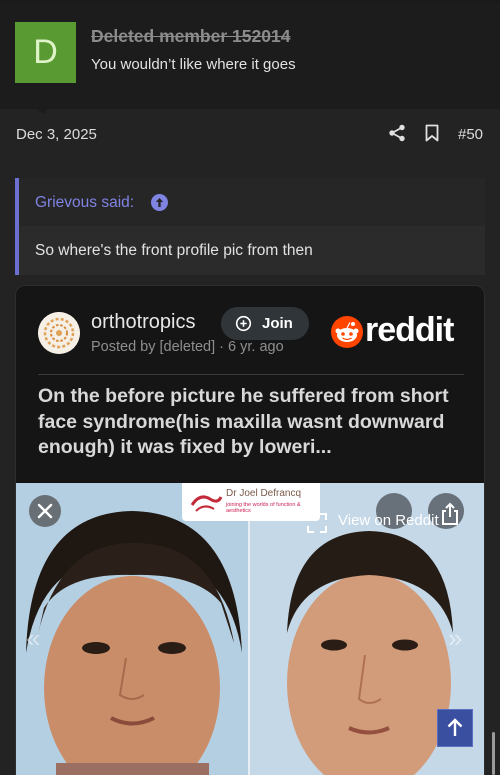  Describe the element at coordinates (45, 52) in the screenshot. I see `avatar: D` at that location.